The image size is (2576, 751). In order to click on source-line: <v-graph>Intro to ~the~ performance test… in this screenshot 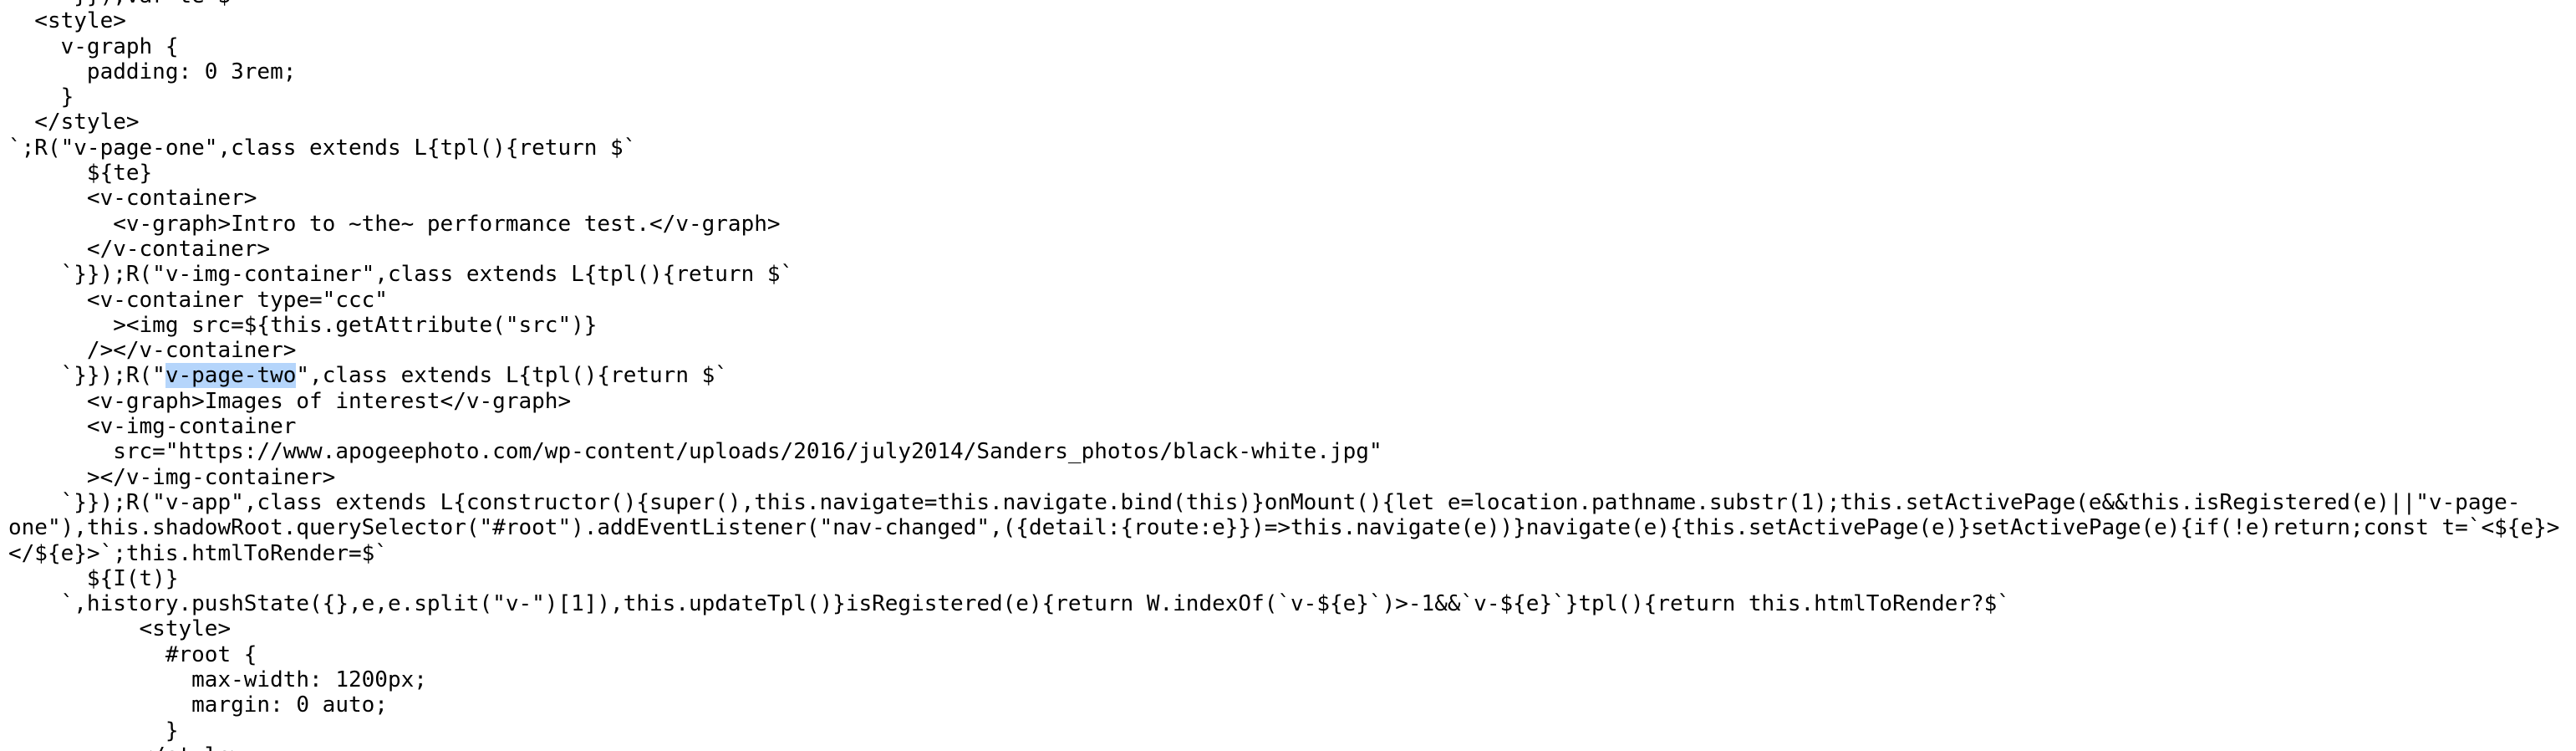, I will do `click(394, 224)`.